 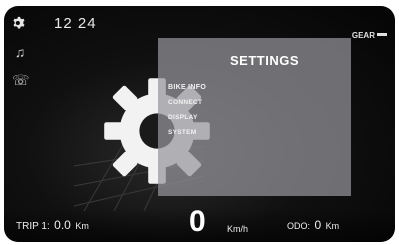 What do you see at coordinates (33, 226) in the screenshot?
I see `trip-label: TRIP 1:` at bounding box center [33, 226].